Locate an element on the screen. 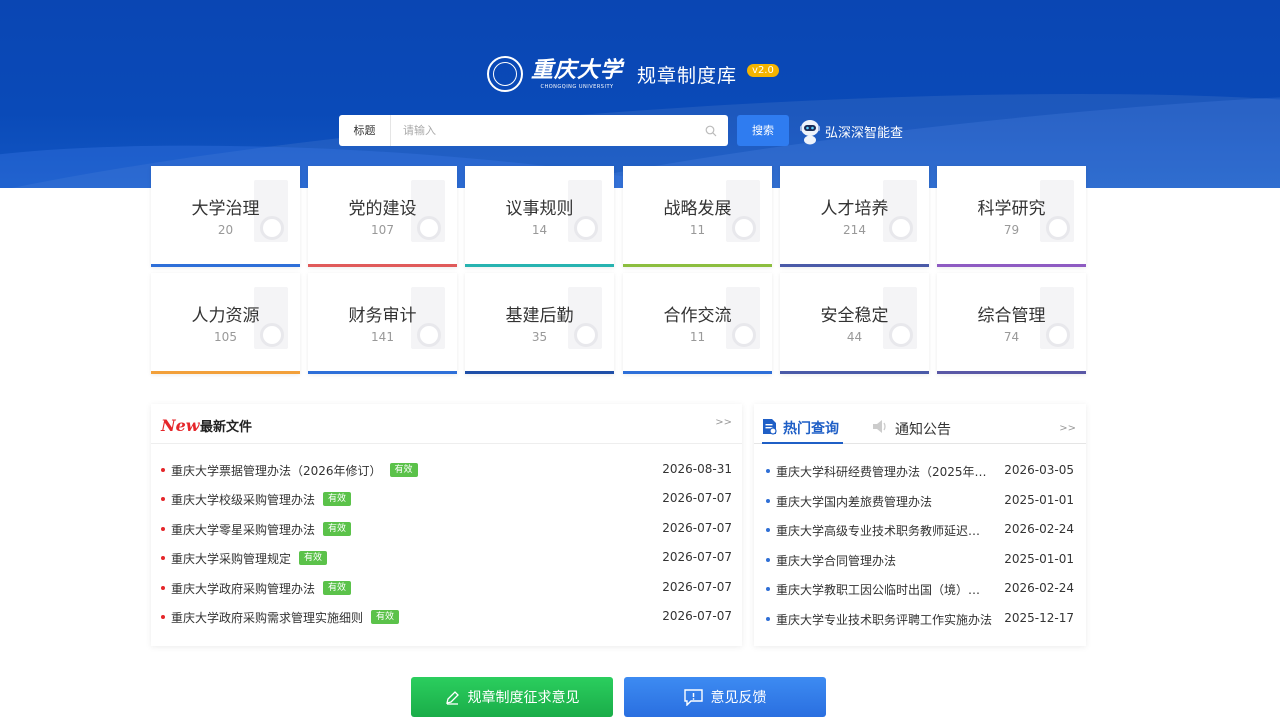 This screenshot has width=1280, height=720. latest-file-row: 重庆大学采购管理规定 有效 is located at coordinates (244, 558).